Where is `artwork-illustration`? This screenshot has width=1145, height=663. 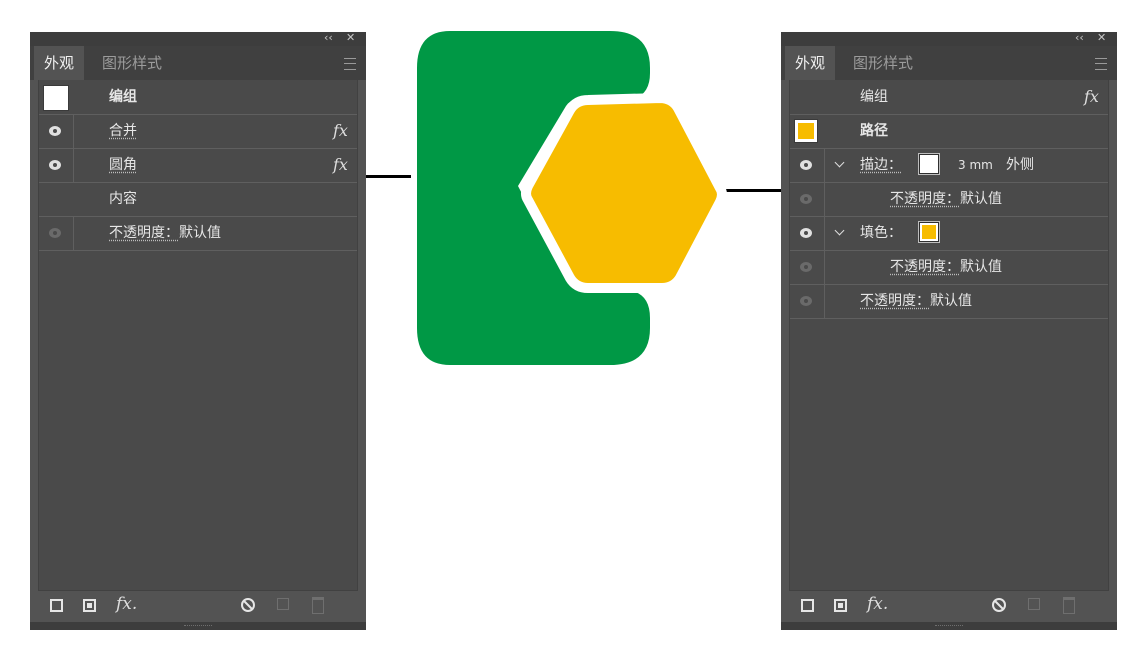
artwork-illustration is located at coordinates (572, 198).